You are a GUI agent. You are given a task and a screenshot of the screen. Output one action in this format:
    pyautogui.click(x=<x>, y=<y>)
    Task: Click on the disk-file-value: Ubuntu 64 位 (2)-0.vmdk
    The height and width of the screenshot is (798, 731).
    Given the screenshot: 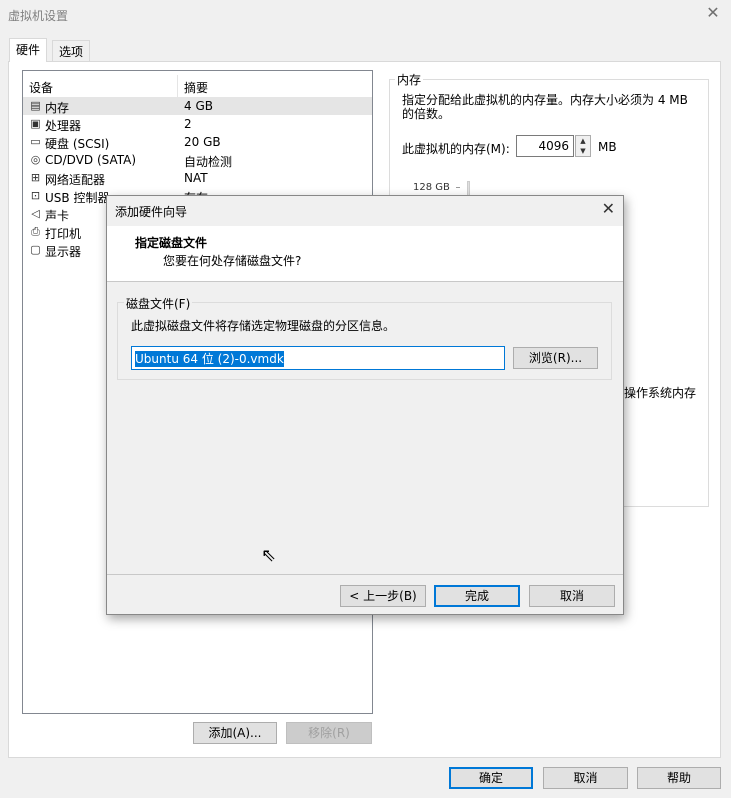 What is the action you would take?
    pyautogui.click(x=209, y=359)
    